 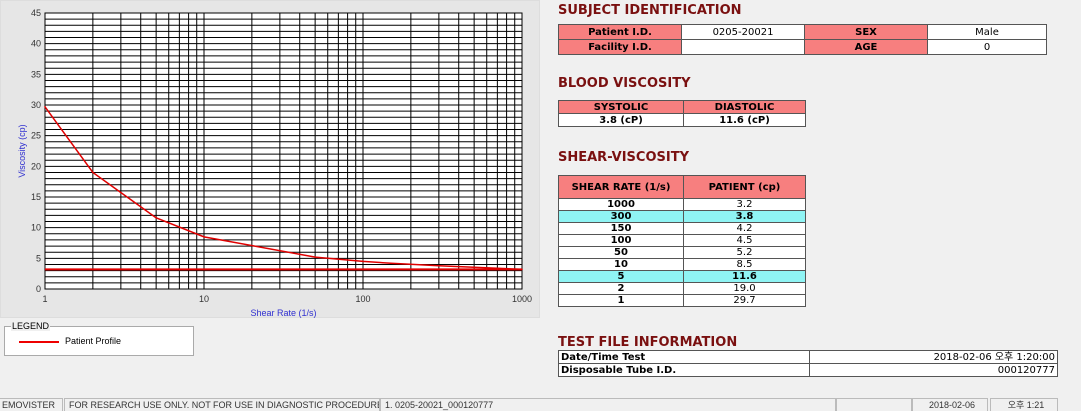 I want to click on sex-value: Male, so click(x=987, y=32).